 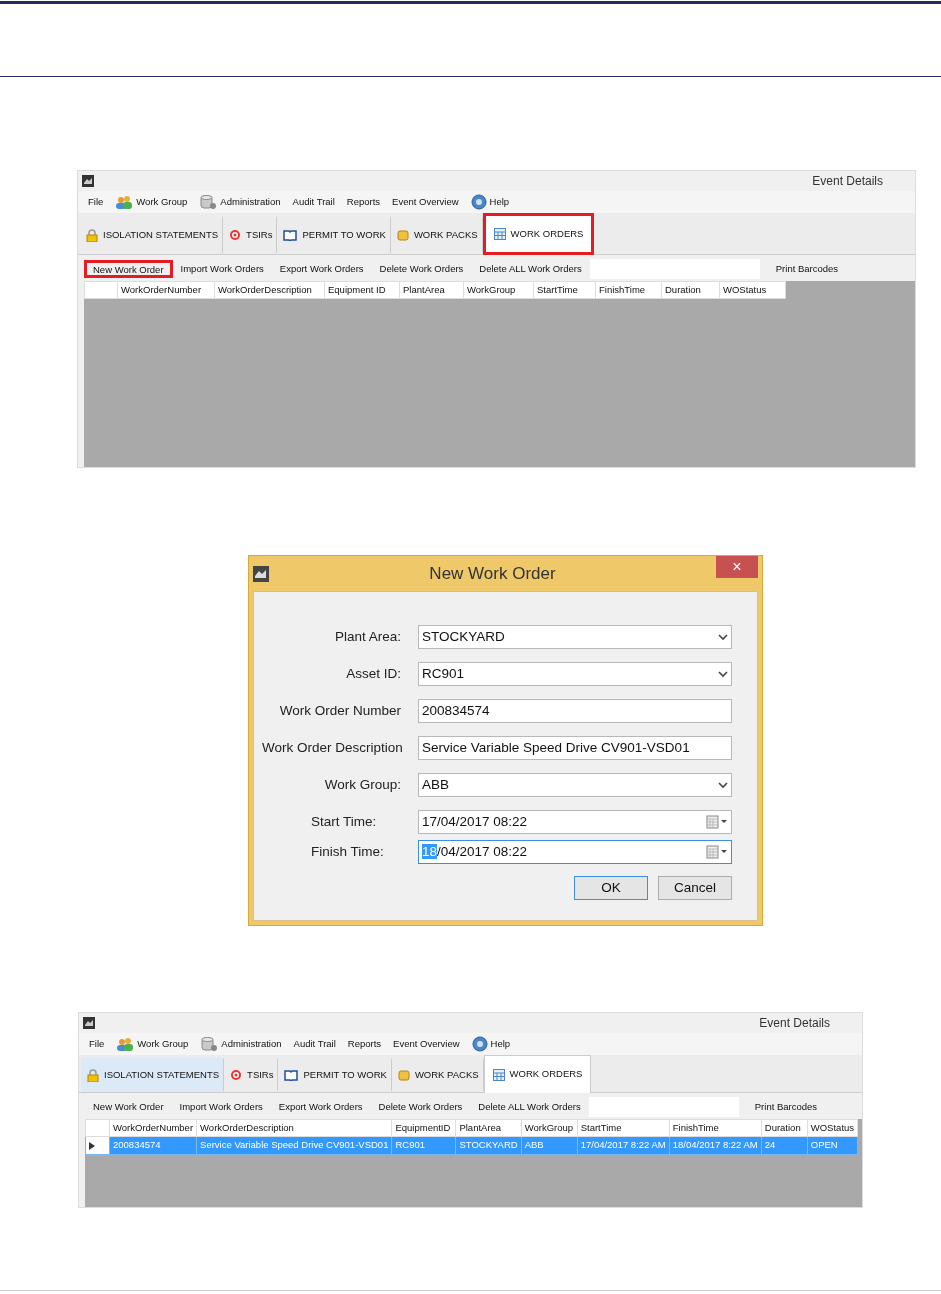 I want to click on dialog-title: New Work Order, so click(x=492, y=573).